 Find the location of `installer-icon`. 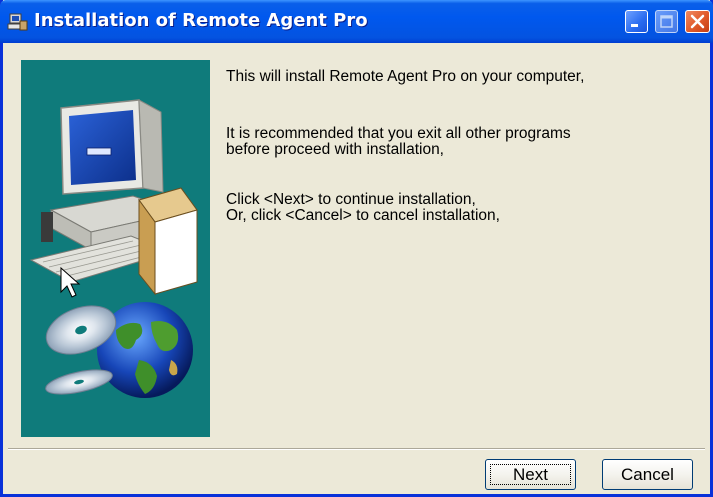

installer-icon is located at coordinates (18, 22).